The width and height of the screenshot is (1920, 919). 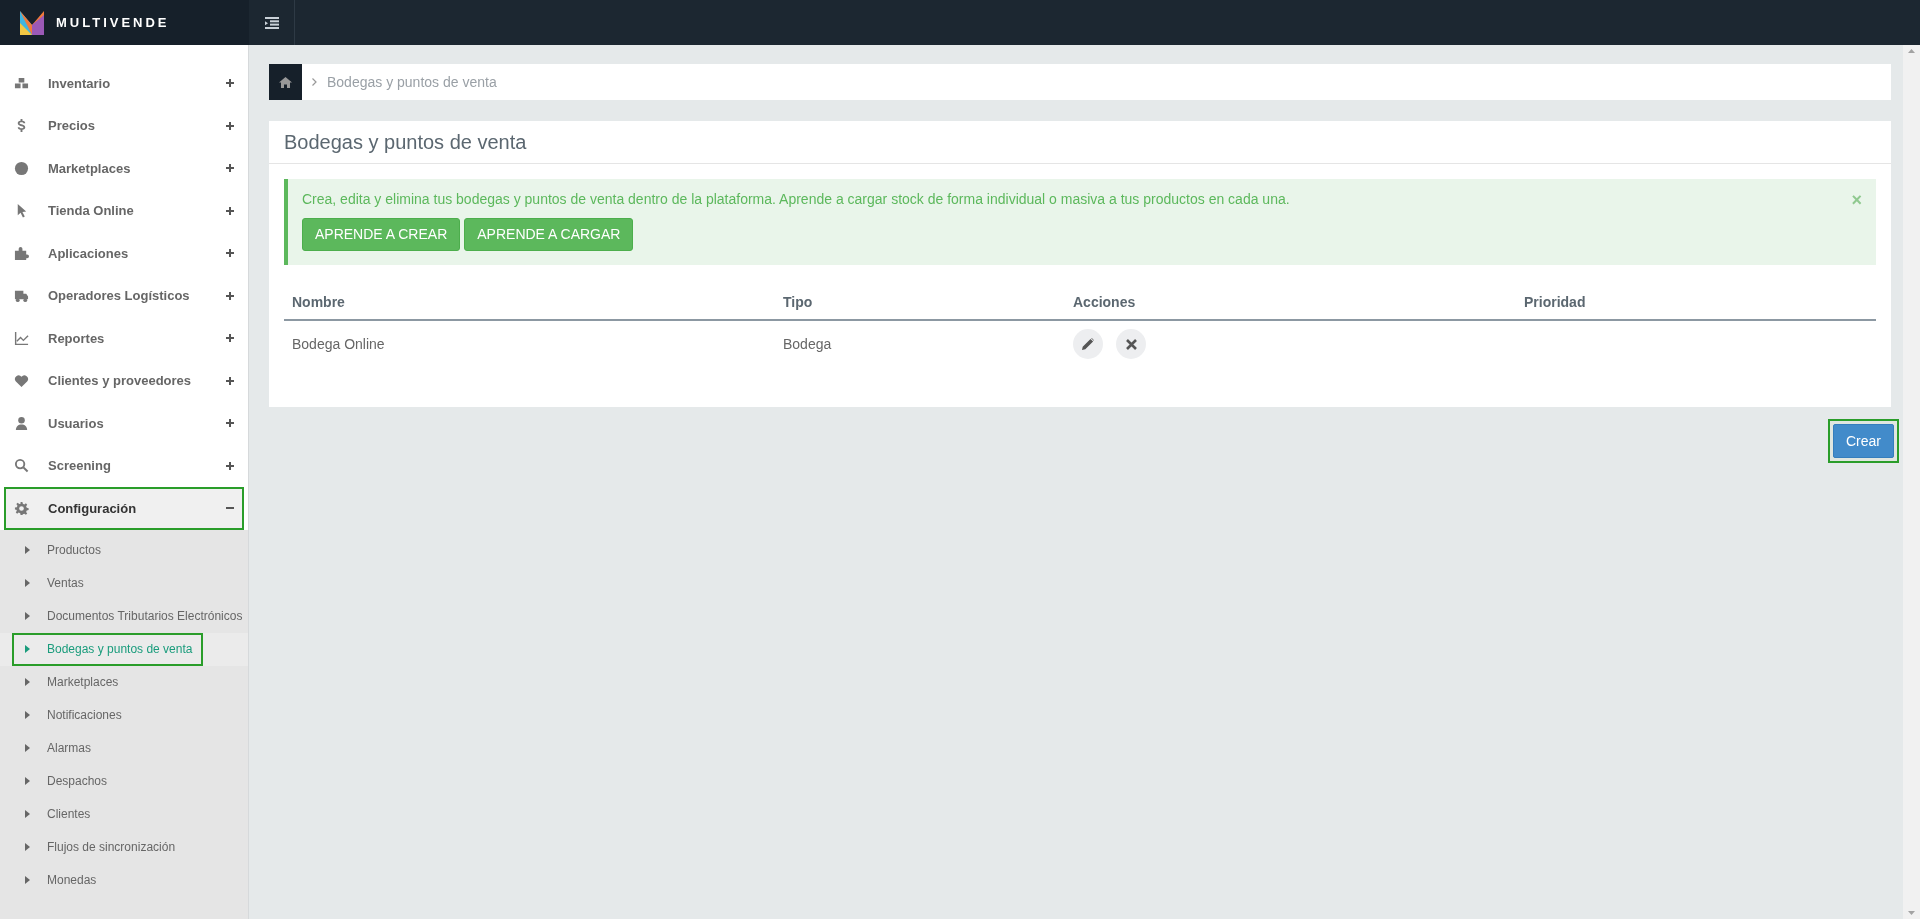 What do you see at coordinates (124, 508) in the screenshot?
I see `sidebar-item: Configuración` at bounding box center [124, 508].